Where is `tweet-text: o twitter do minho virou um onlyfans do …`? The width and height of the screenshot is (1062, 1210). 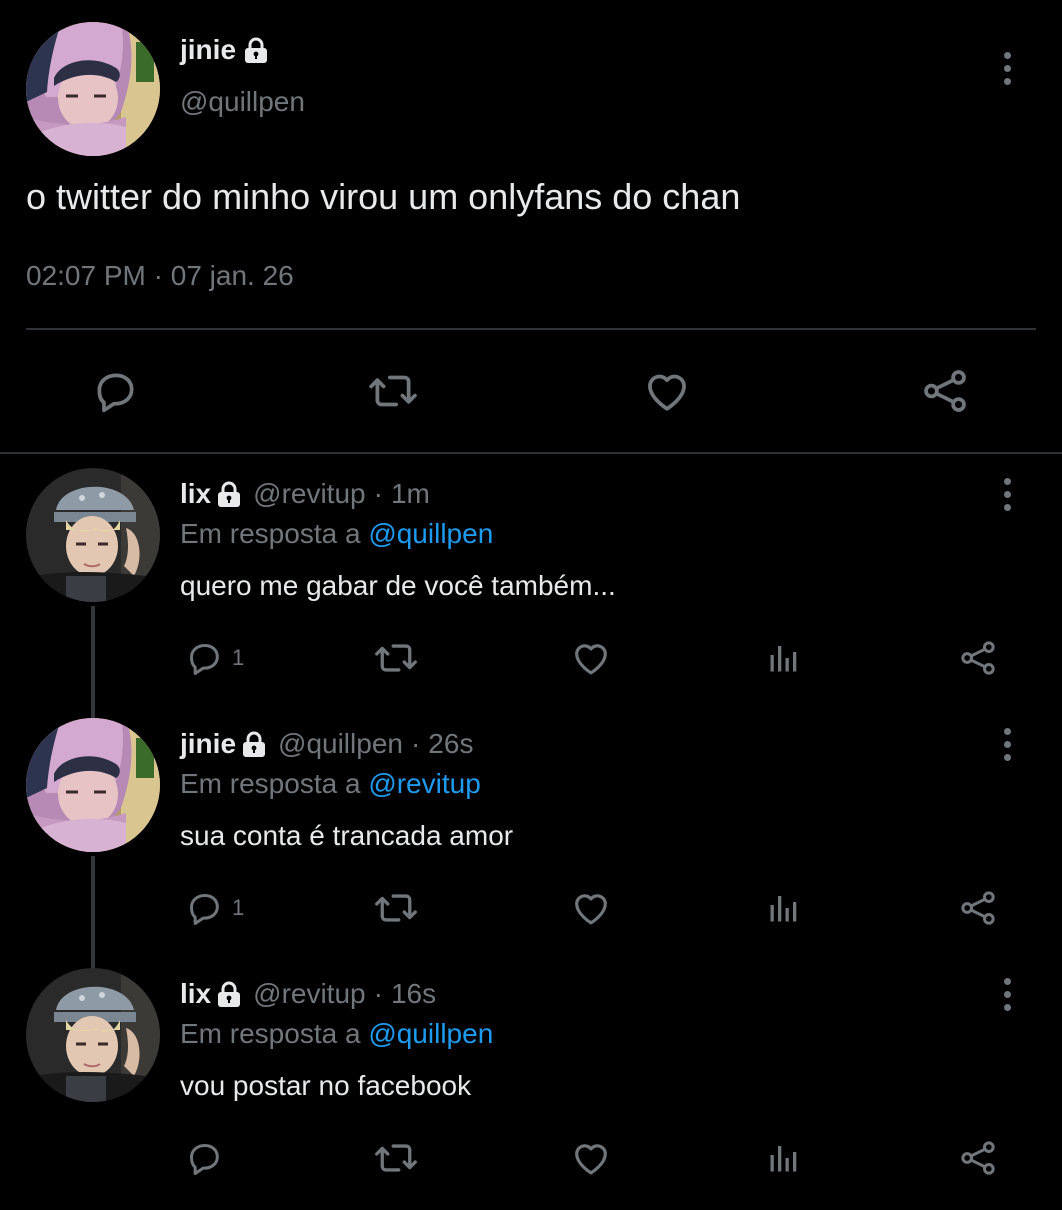 tweet-text: o twitter do minho virou um onlyfans do … is located at coordinates (383, 196).